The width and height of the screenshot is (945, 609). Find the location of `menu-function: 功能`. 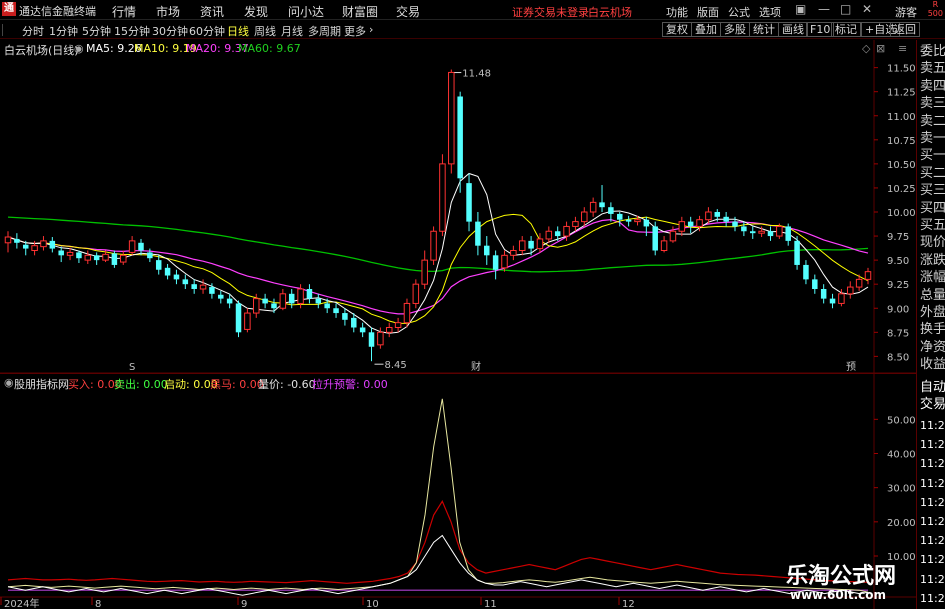

menu-function: 功能 is located at coordinates (677, 12).